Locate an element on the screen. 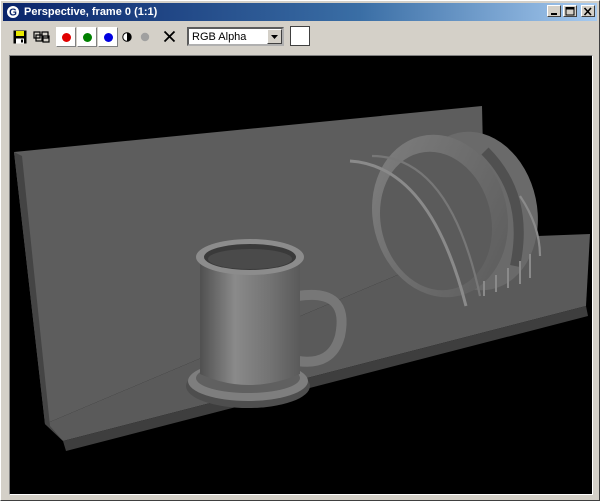 Image resolution: width=600 pixels, height=501 pixels. alpha-channel-button is located at coordinates (145, 36).